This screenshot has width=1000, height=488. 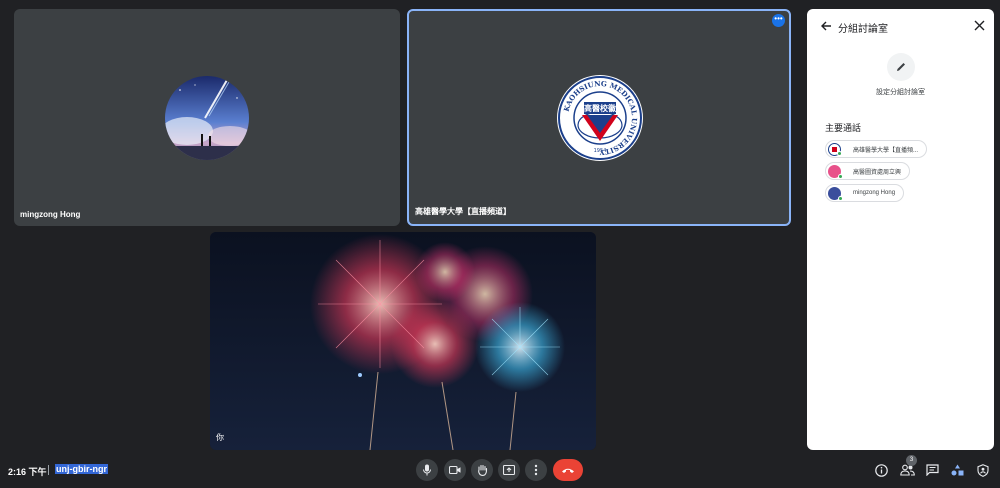 I want to click on more-vert-icon, so click(x=536, y=470).